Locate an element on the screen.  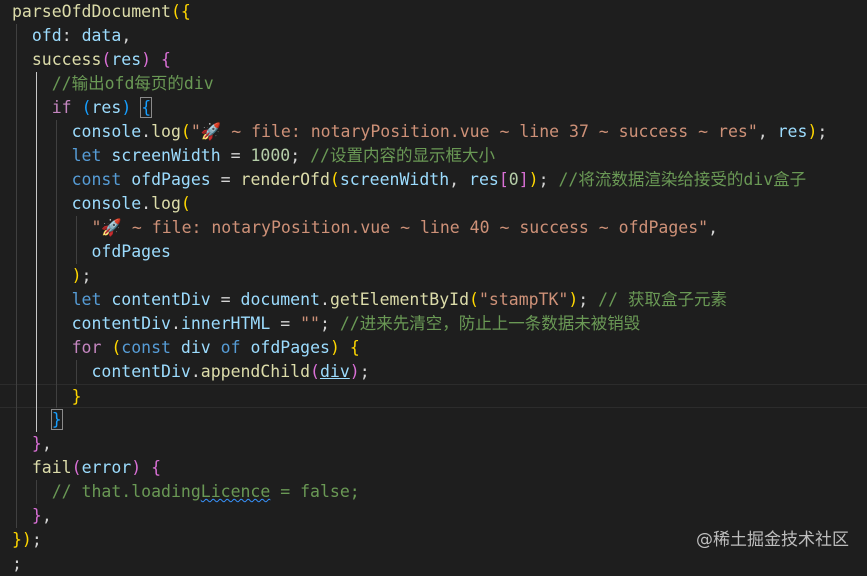
code-line: // that.loadingLicence = false; is located at coordinates (180, 492).